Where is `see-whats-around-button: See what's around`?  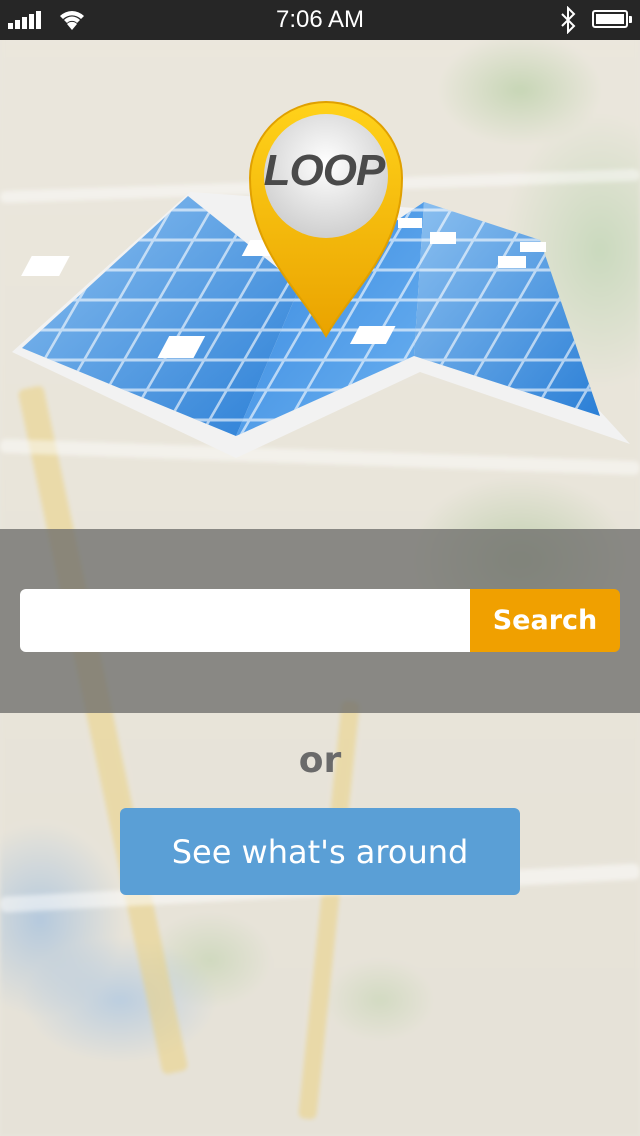 see-whats-around-button: See what's around is located at coordinates (320, 851).